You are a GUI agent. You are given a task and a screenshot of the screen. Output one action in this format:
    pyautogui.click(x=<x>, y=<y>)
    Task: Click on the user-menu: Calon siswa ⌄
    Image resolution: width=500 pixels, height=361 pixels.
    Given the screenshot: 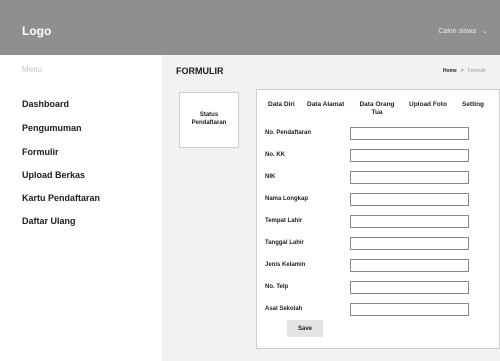 What is the action you would take?
    pyautogui.click(x=463, y=31)
    